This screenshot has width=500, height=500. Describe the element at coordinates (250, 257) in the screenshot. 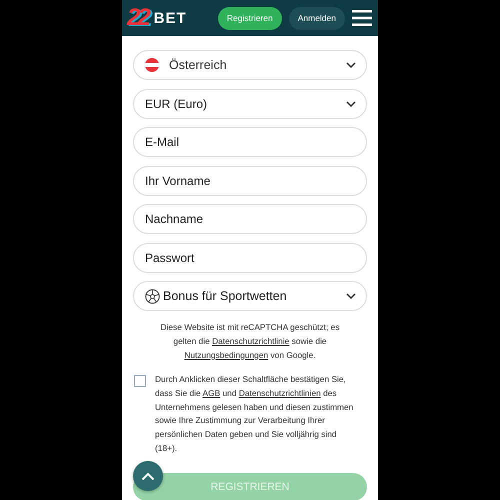

I see `input-field: Passwort` at that location.